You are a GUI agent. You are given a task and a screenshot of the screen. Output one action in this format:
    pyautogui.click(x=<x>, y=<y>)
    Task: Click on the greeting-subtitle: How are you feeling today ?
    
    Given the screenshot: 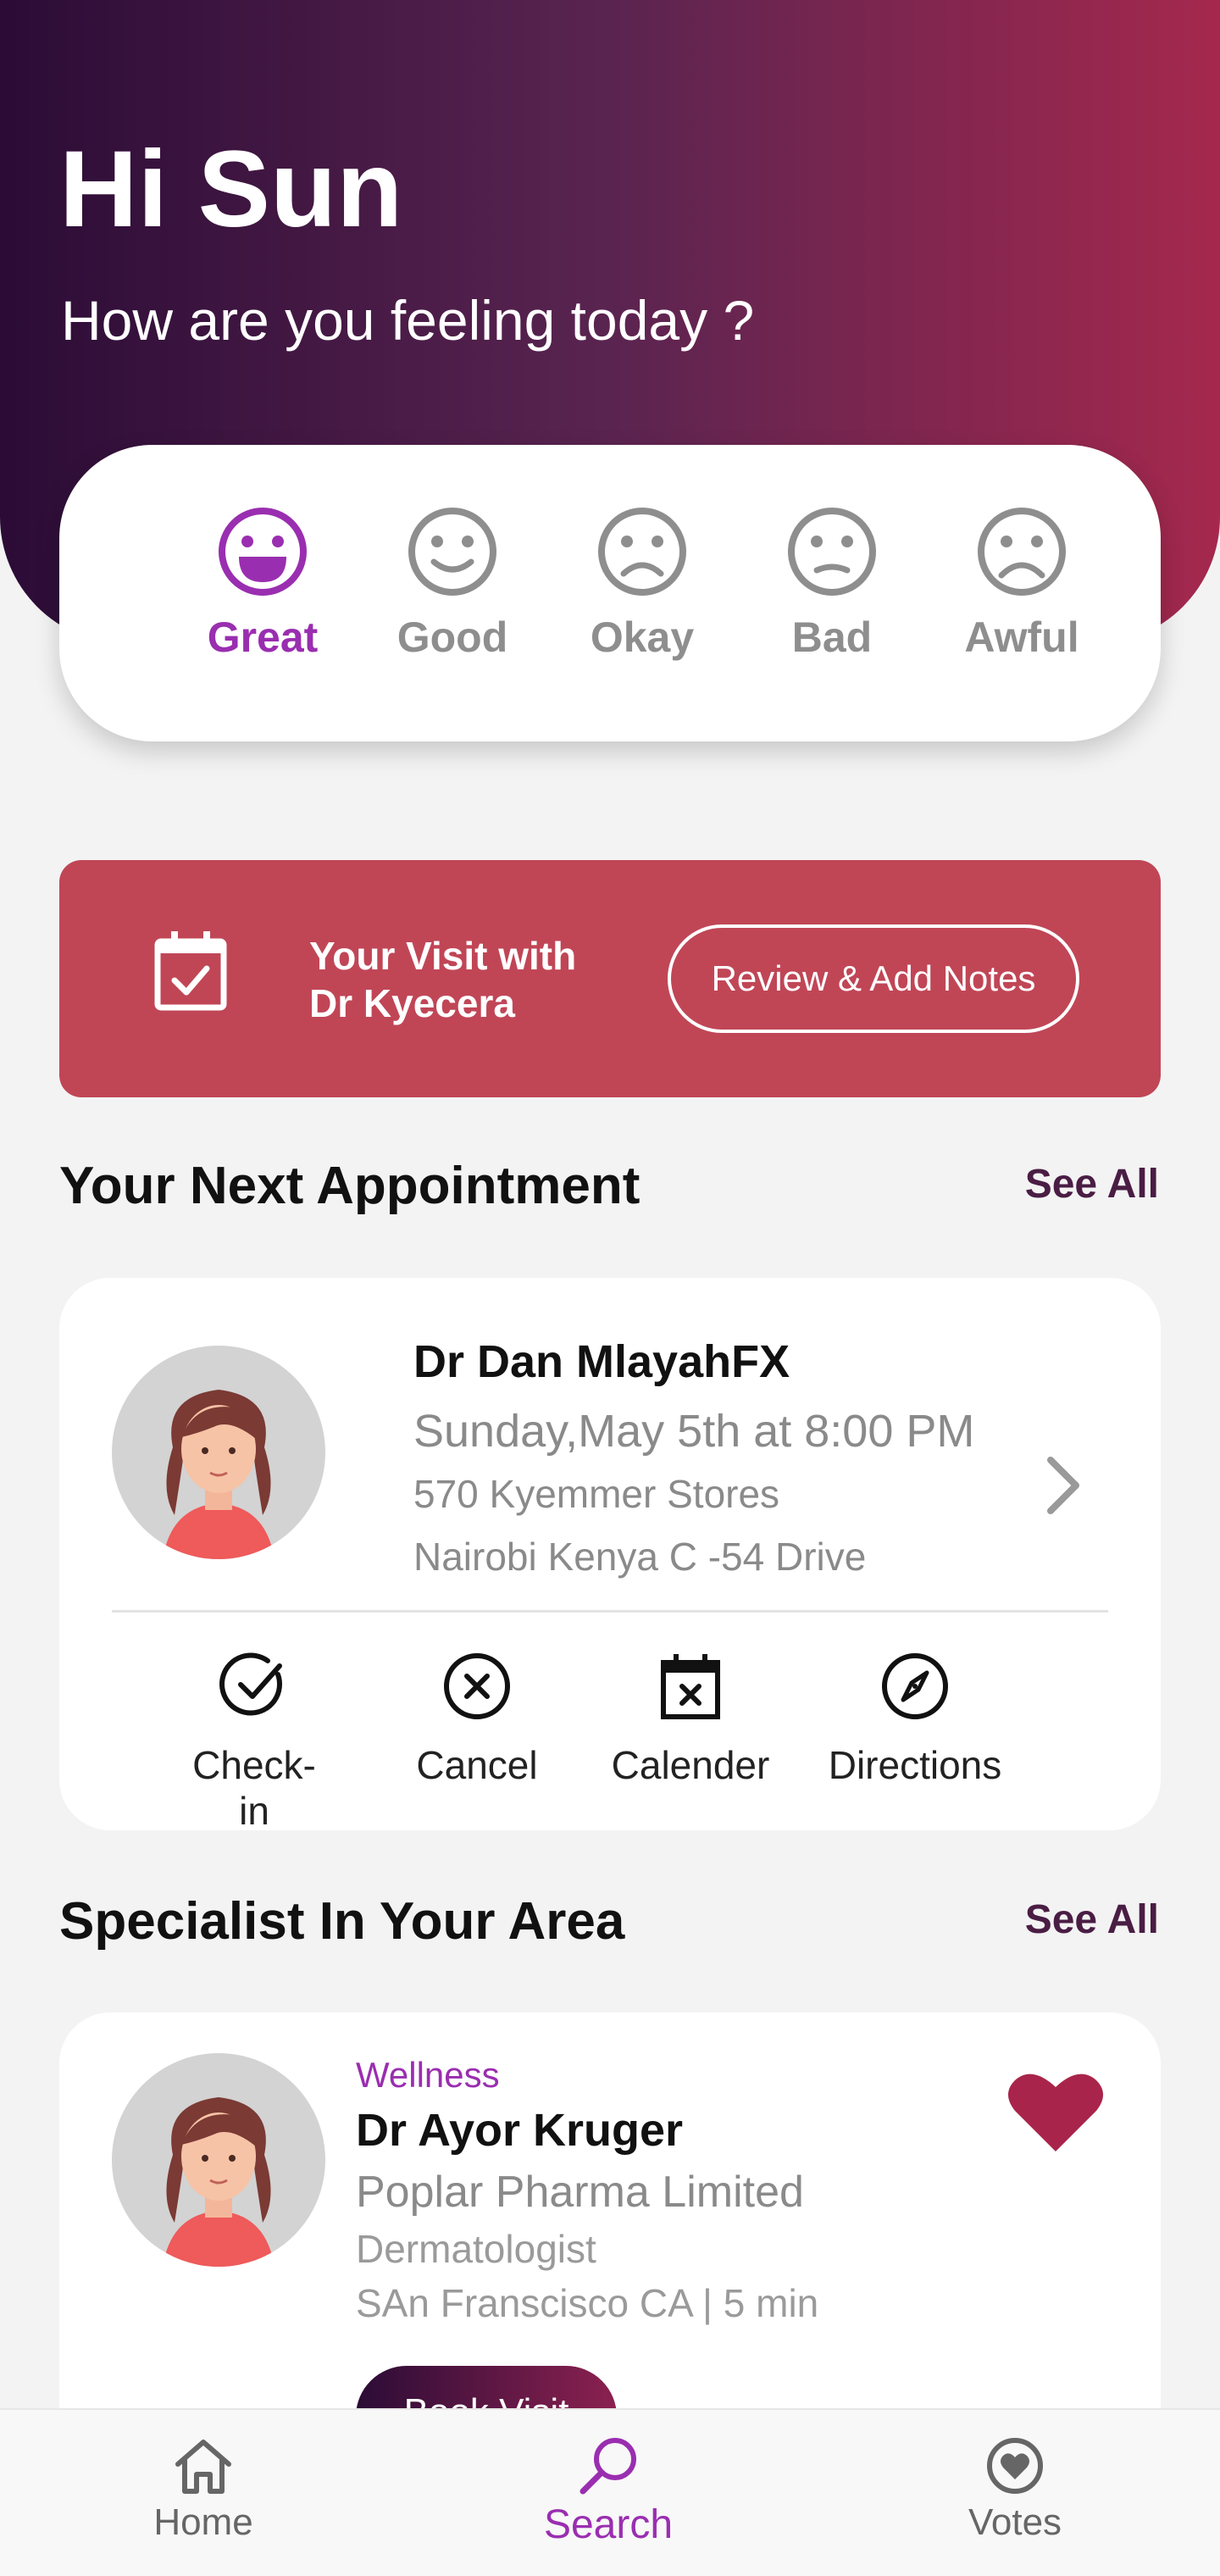 What is the action you would take?
    pyautogui.click(x=408, y=320)
    